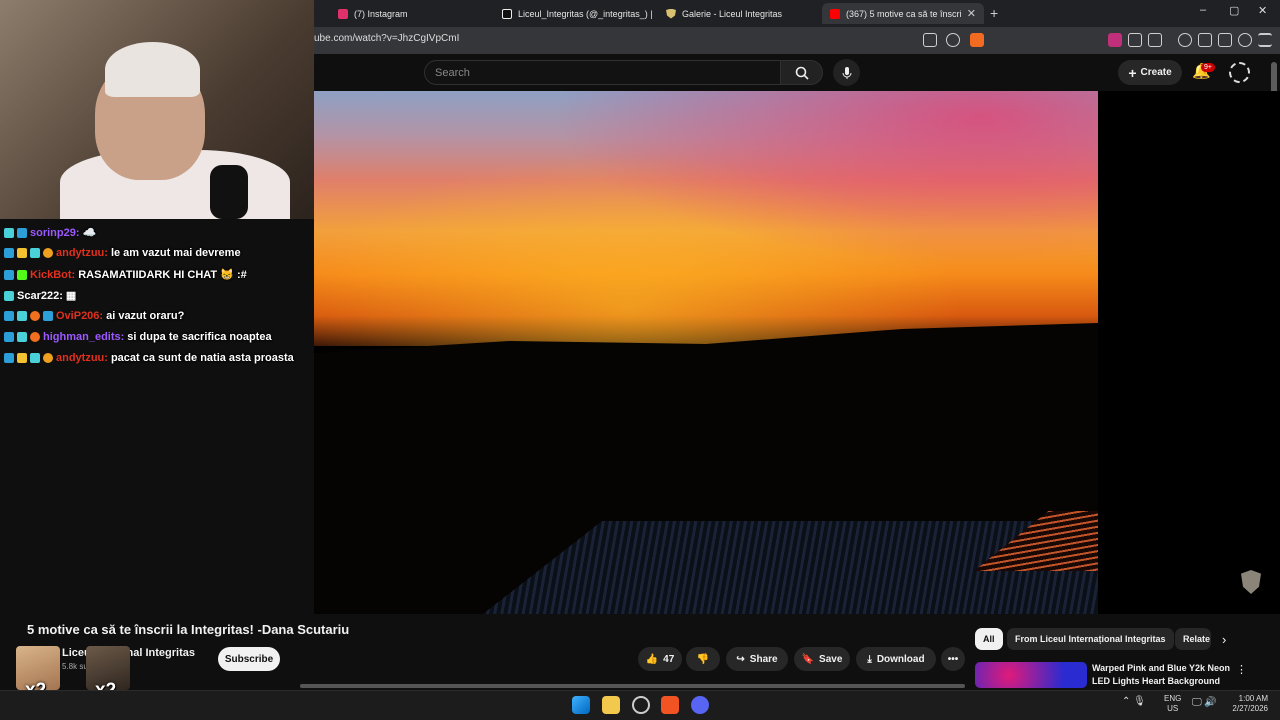 Image resolution: width=1280 pixels, height=720 pixels. What do you see at coordinates (581, 705) in the screenshot?
I see `windows-start-icon` at bounding box center [581, 705].